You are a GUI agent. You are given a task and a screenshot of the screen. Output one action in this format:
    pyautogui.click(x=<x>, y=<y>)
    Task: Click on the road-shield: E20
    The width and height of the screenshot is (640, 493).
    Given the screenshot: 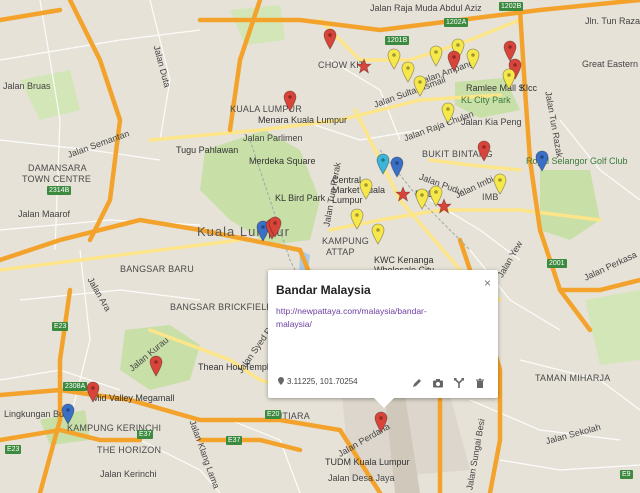 What is the action you would take?
    pyautogui.click(x=273, y=414)
    